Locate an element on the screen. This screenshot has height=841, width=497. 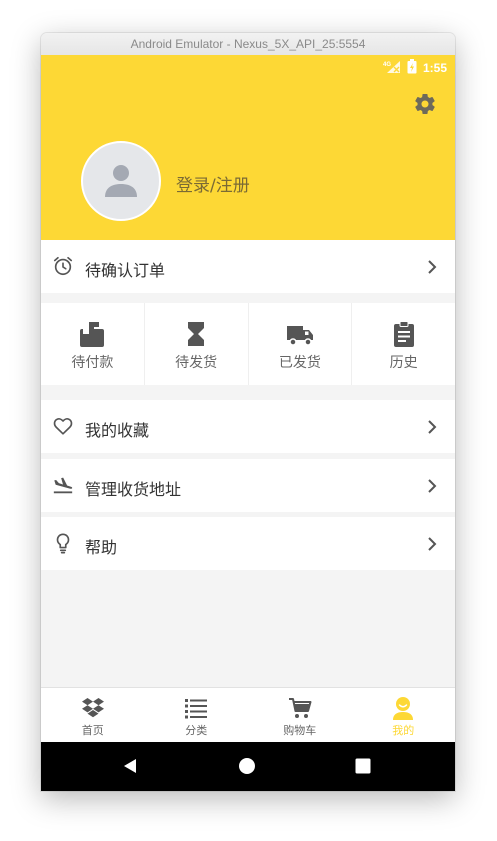
window-title: Android Emulator - Nexus_5X_API_25:5554 is located at coordinates (248, 44).